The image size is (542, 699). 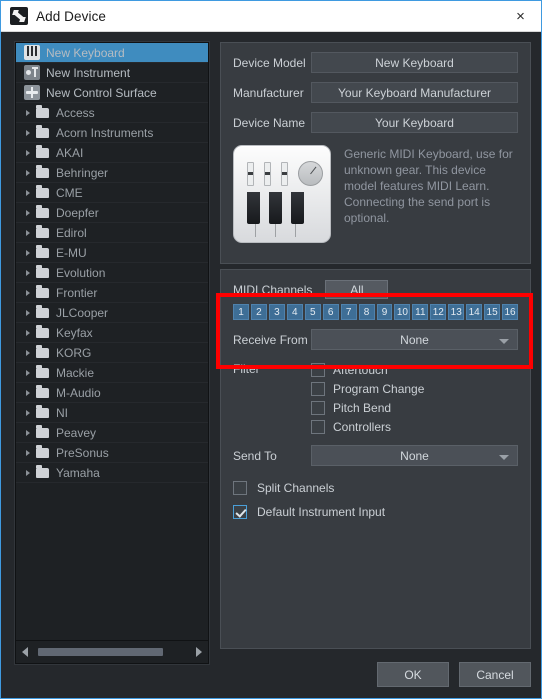 I want to click on tree-item-cme: CME, so click(x=112, y=193).